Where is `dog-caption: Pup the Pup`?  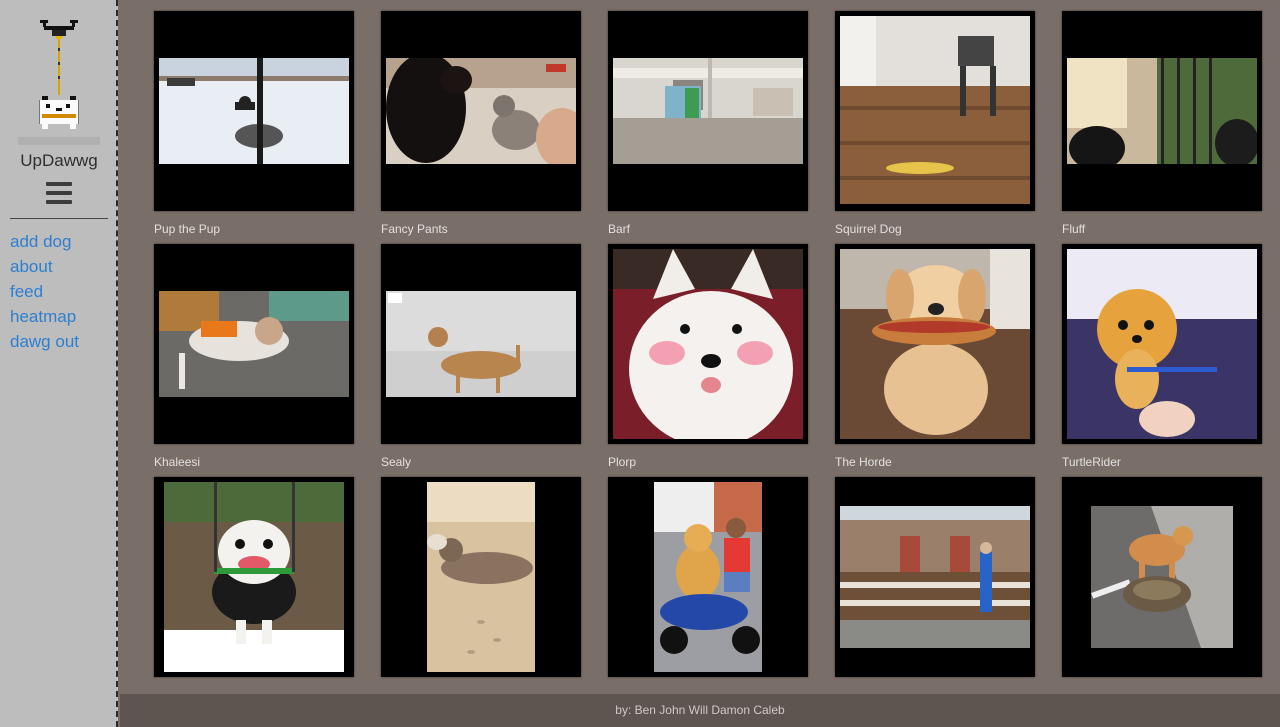 dog-caption: Pup the Pup is located at coordinates (187, 229).